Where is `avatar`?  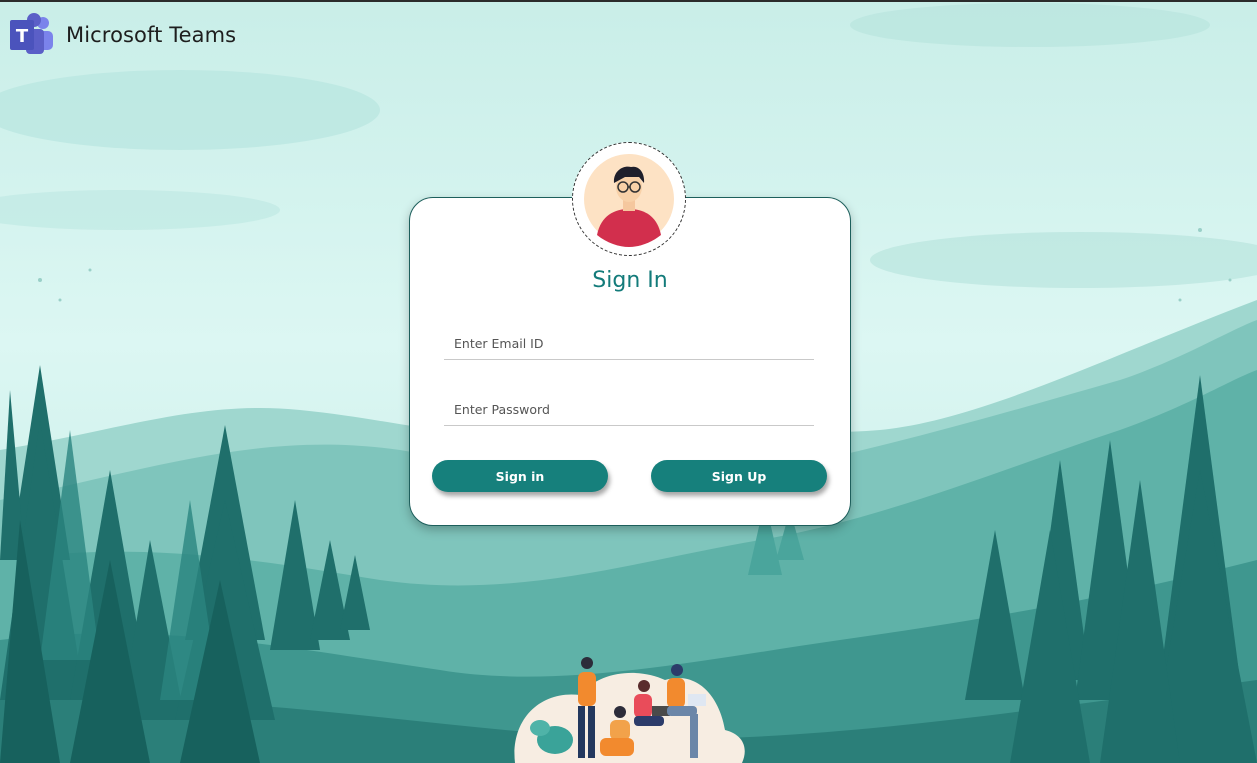
avatar is located at coordinates (629, 199).